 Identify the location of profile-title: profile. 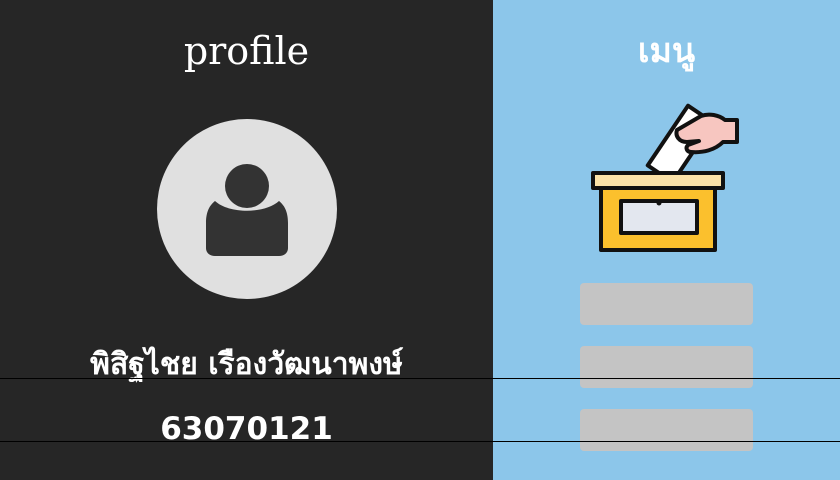
(246, 51).